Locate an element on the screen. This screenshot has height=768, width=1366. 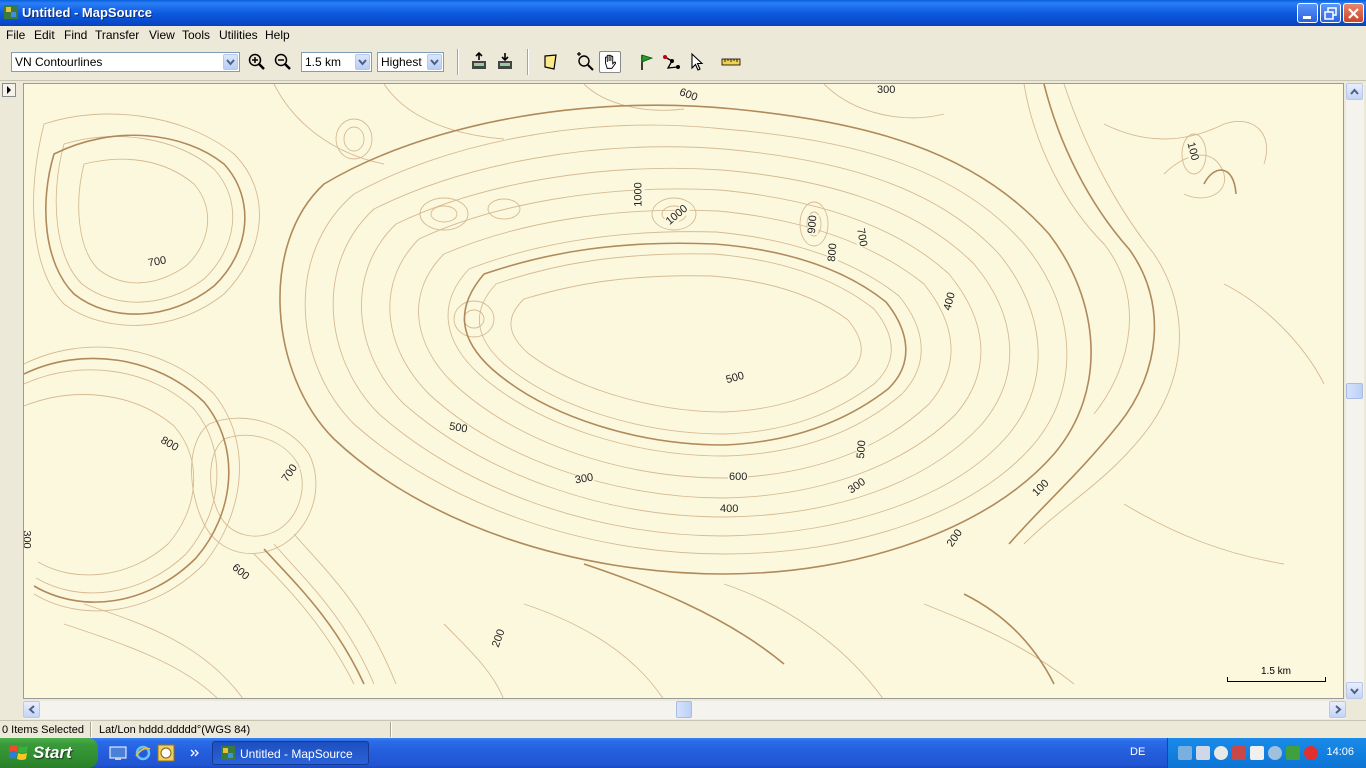
scroll-left-button is located at coordinates (31, 709).